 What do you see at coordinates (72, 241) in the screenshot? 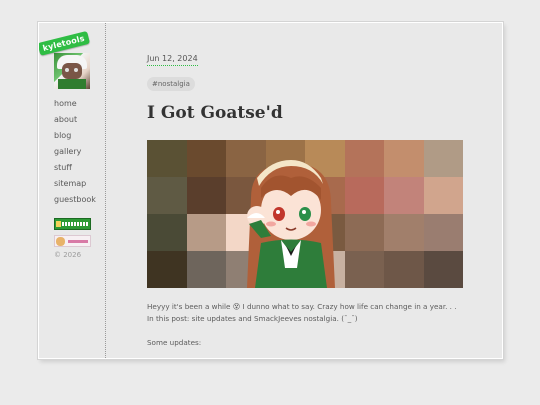
I see `friend-button-banner` at bounding box center [72, 241].